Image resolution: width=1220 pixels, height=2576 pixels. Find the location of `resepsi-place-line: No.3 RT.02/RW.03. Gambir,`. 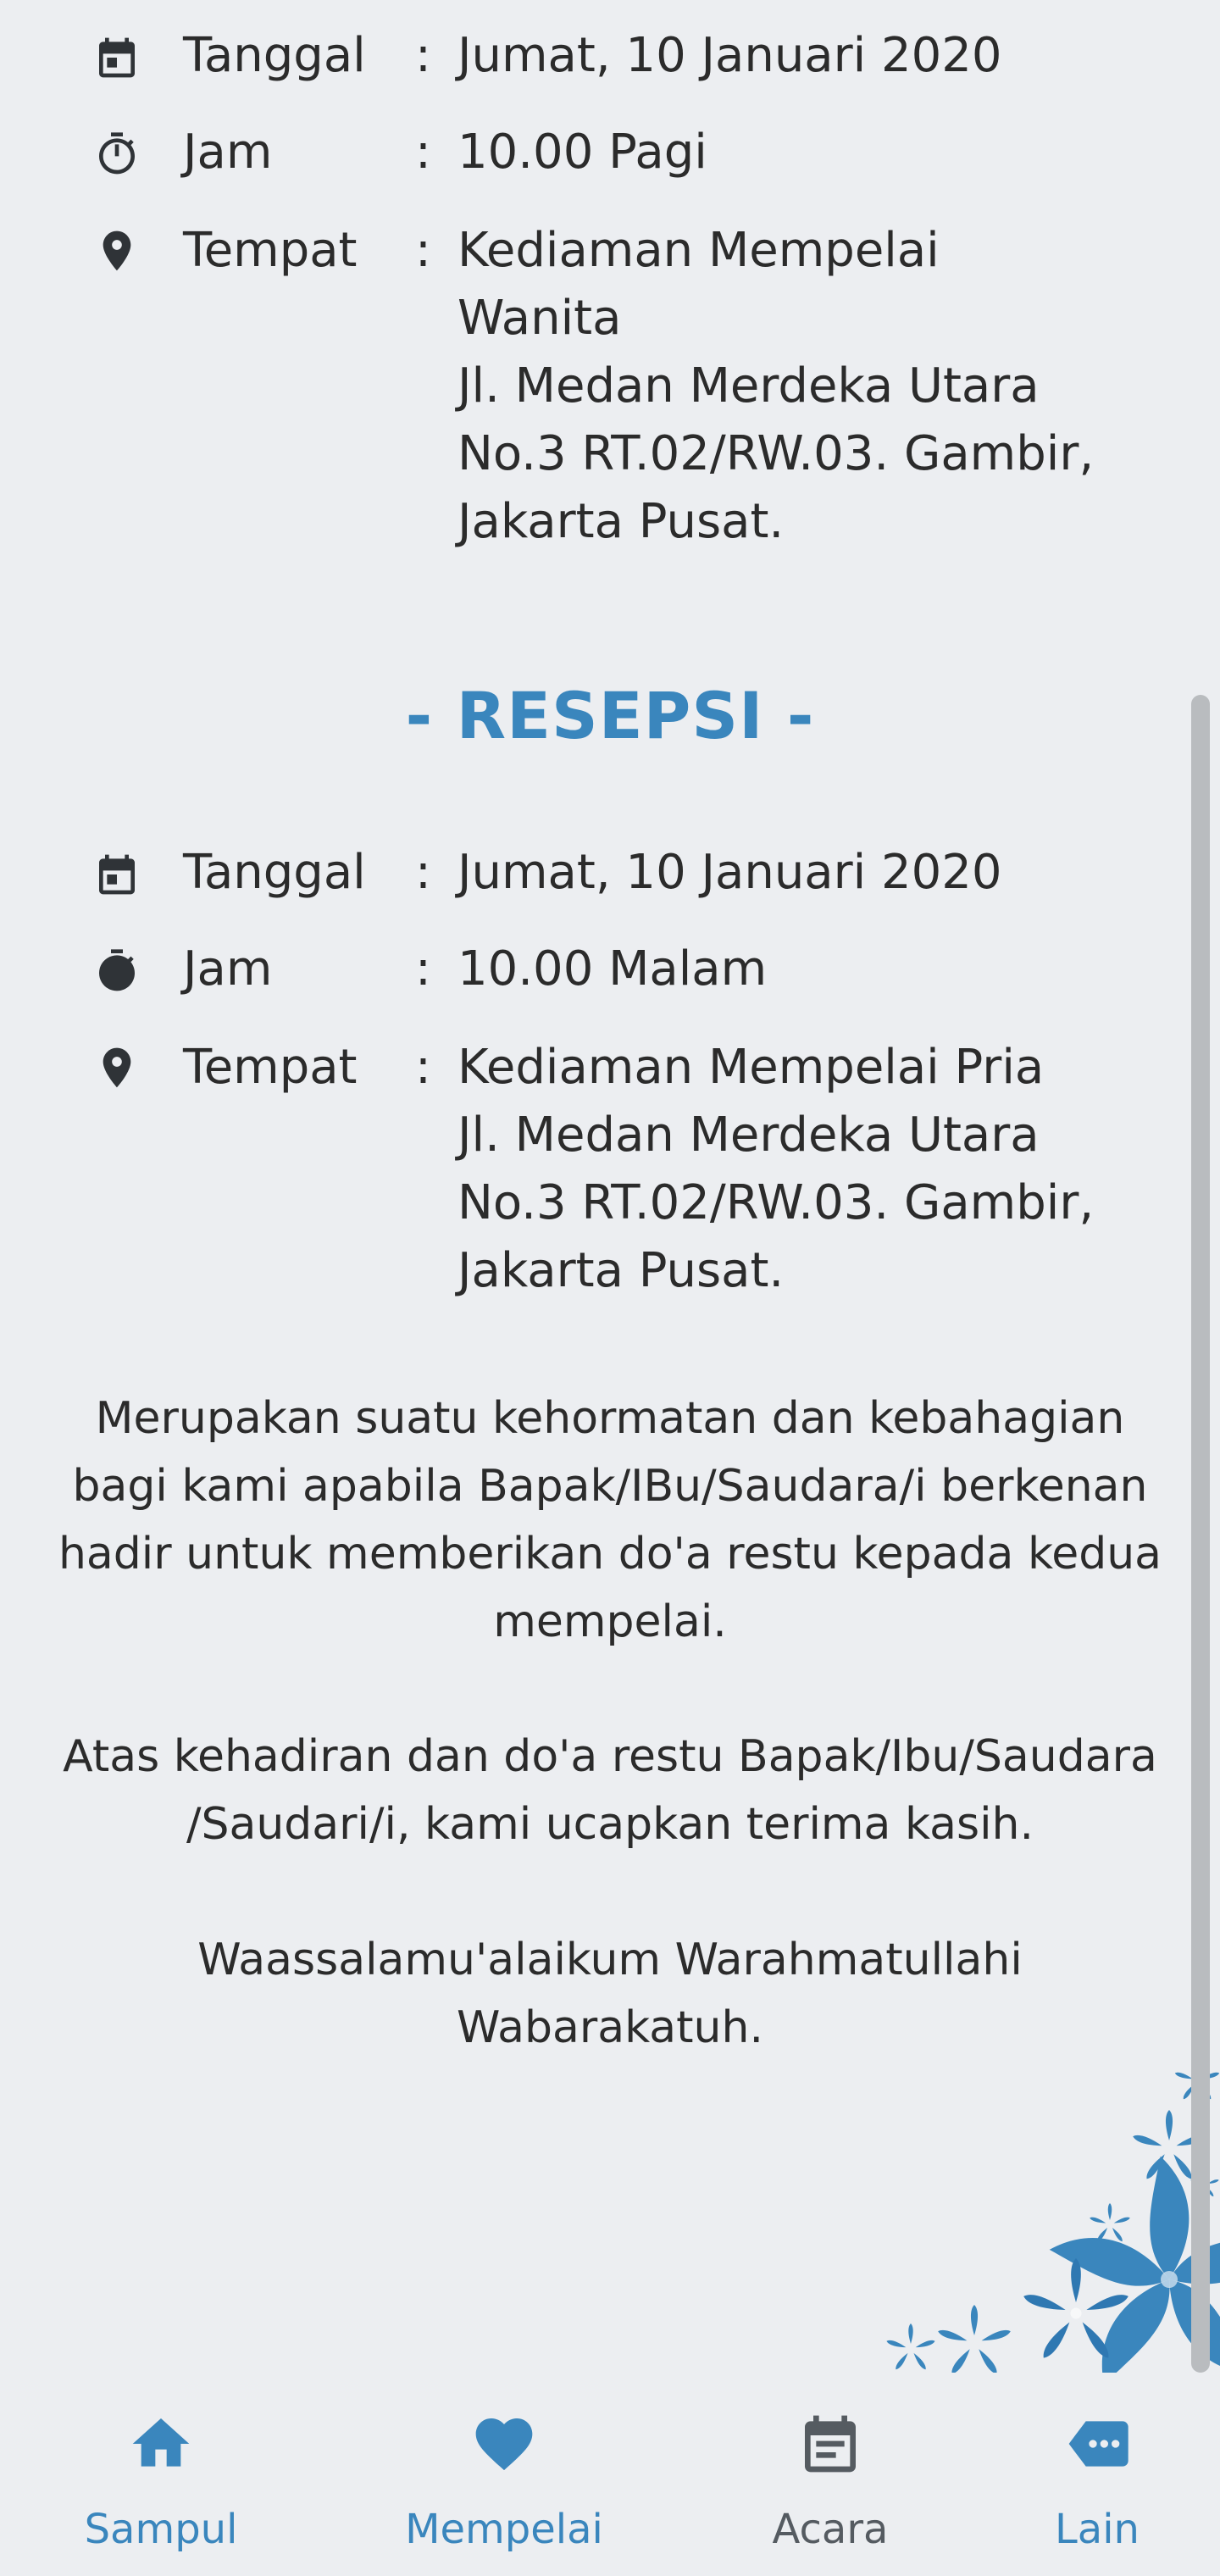

resepsi-place-line: No.3 RT.02/RW.03. Gambir, is located at coordinates (776, 1202).